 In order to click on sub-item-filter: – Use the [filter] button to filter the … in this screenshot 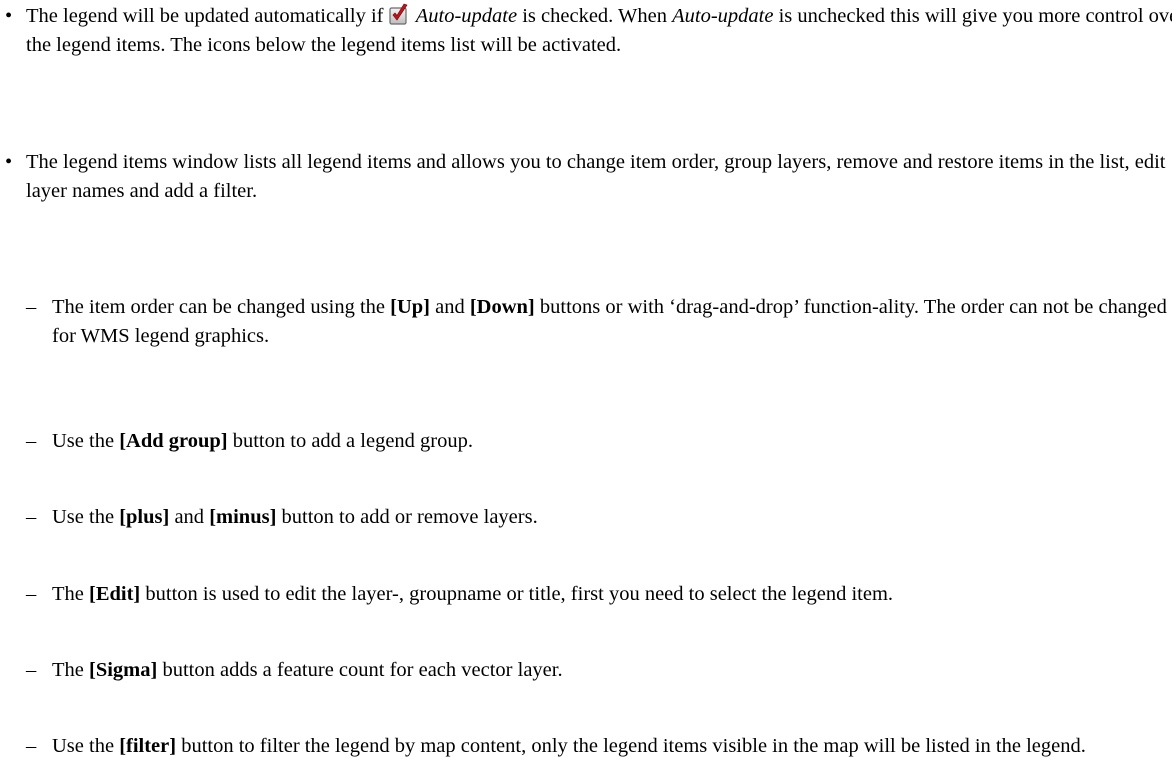, I will do `click(599, 746)`.